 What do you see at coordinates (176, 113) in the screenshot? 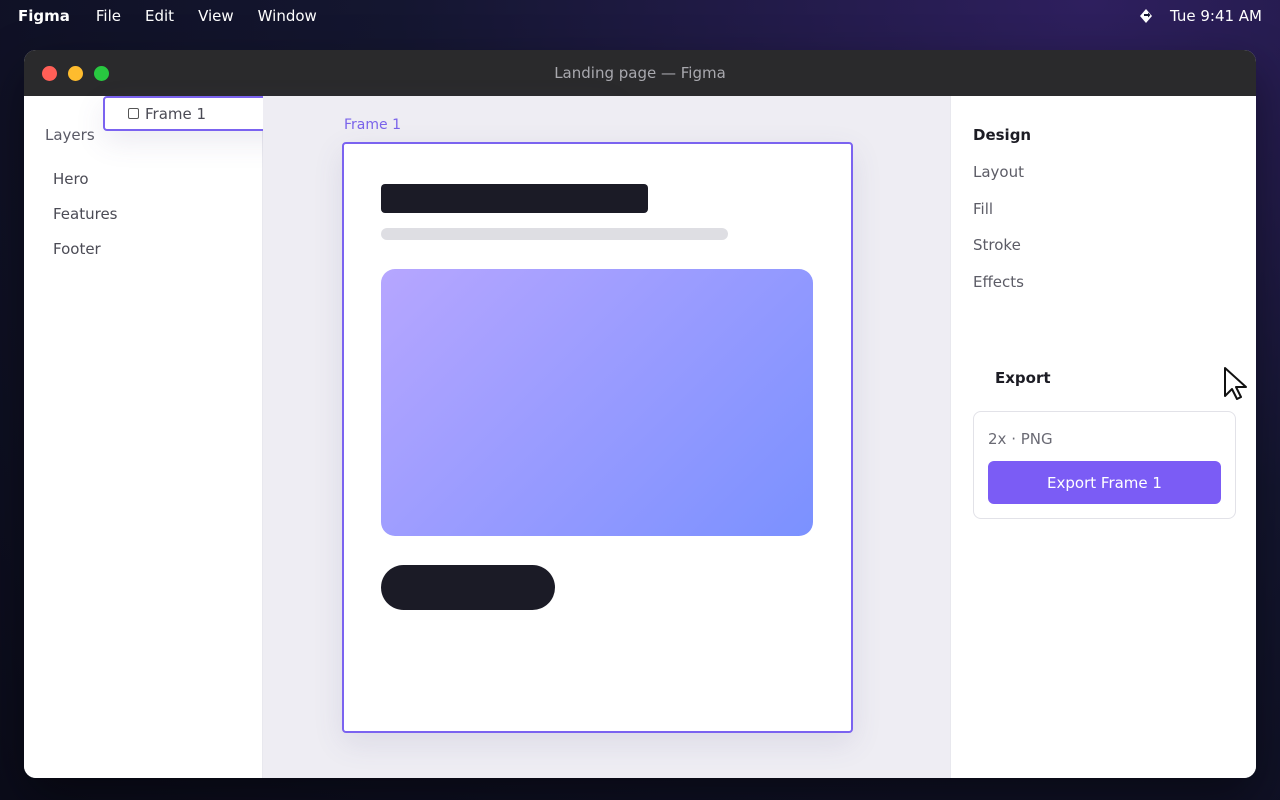
I see `layer-label: Frame 1` at bounding box center [176, 113].